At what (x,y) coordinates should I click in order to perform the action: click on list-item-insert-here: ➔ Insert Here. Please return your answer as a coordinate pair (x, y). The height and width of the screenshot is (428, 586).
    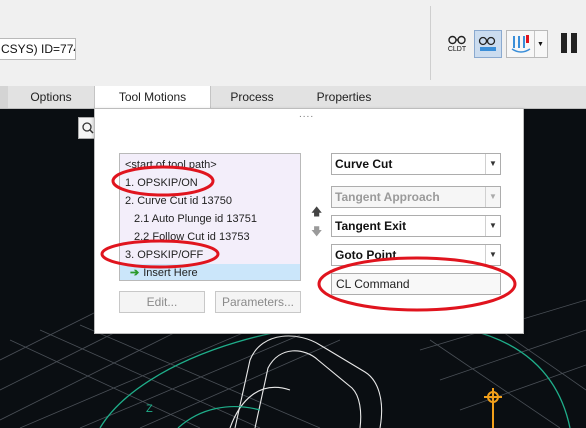
    Looking at the image, I should click on (210, 272).